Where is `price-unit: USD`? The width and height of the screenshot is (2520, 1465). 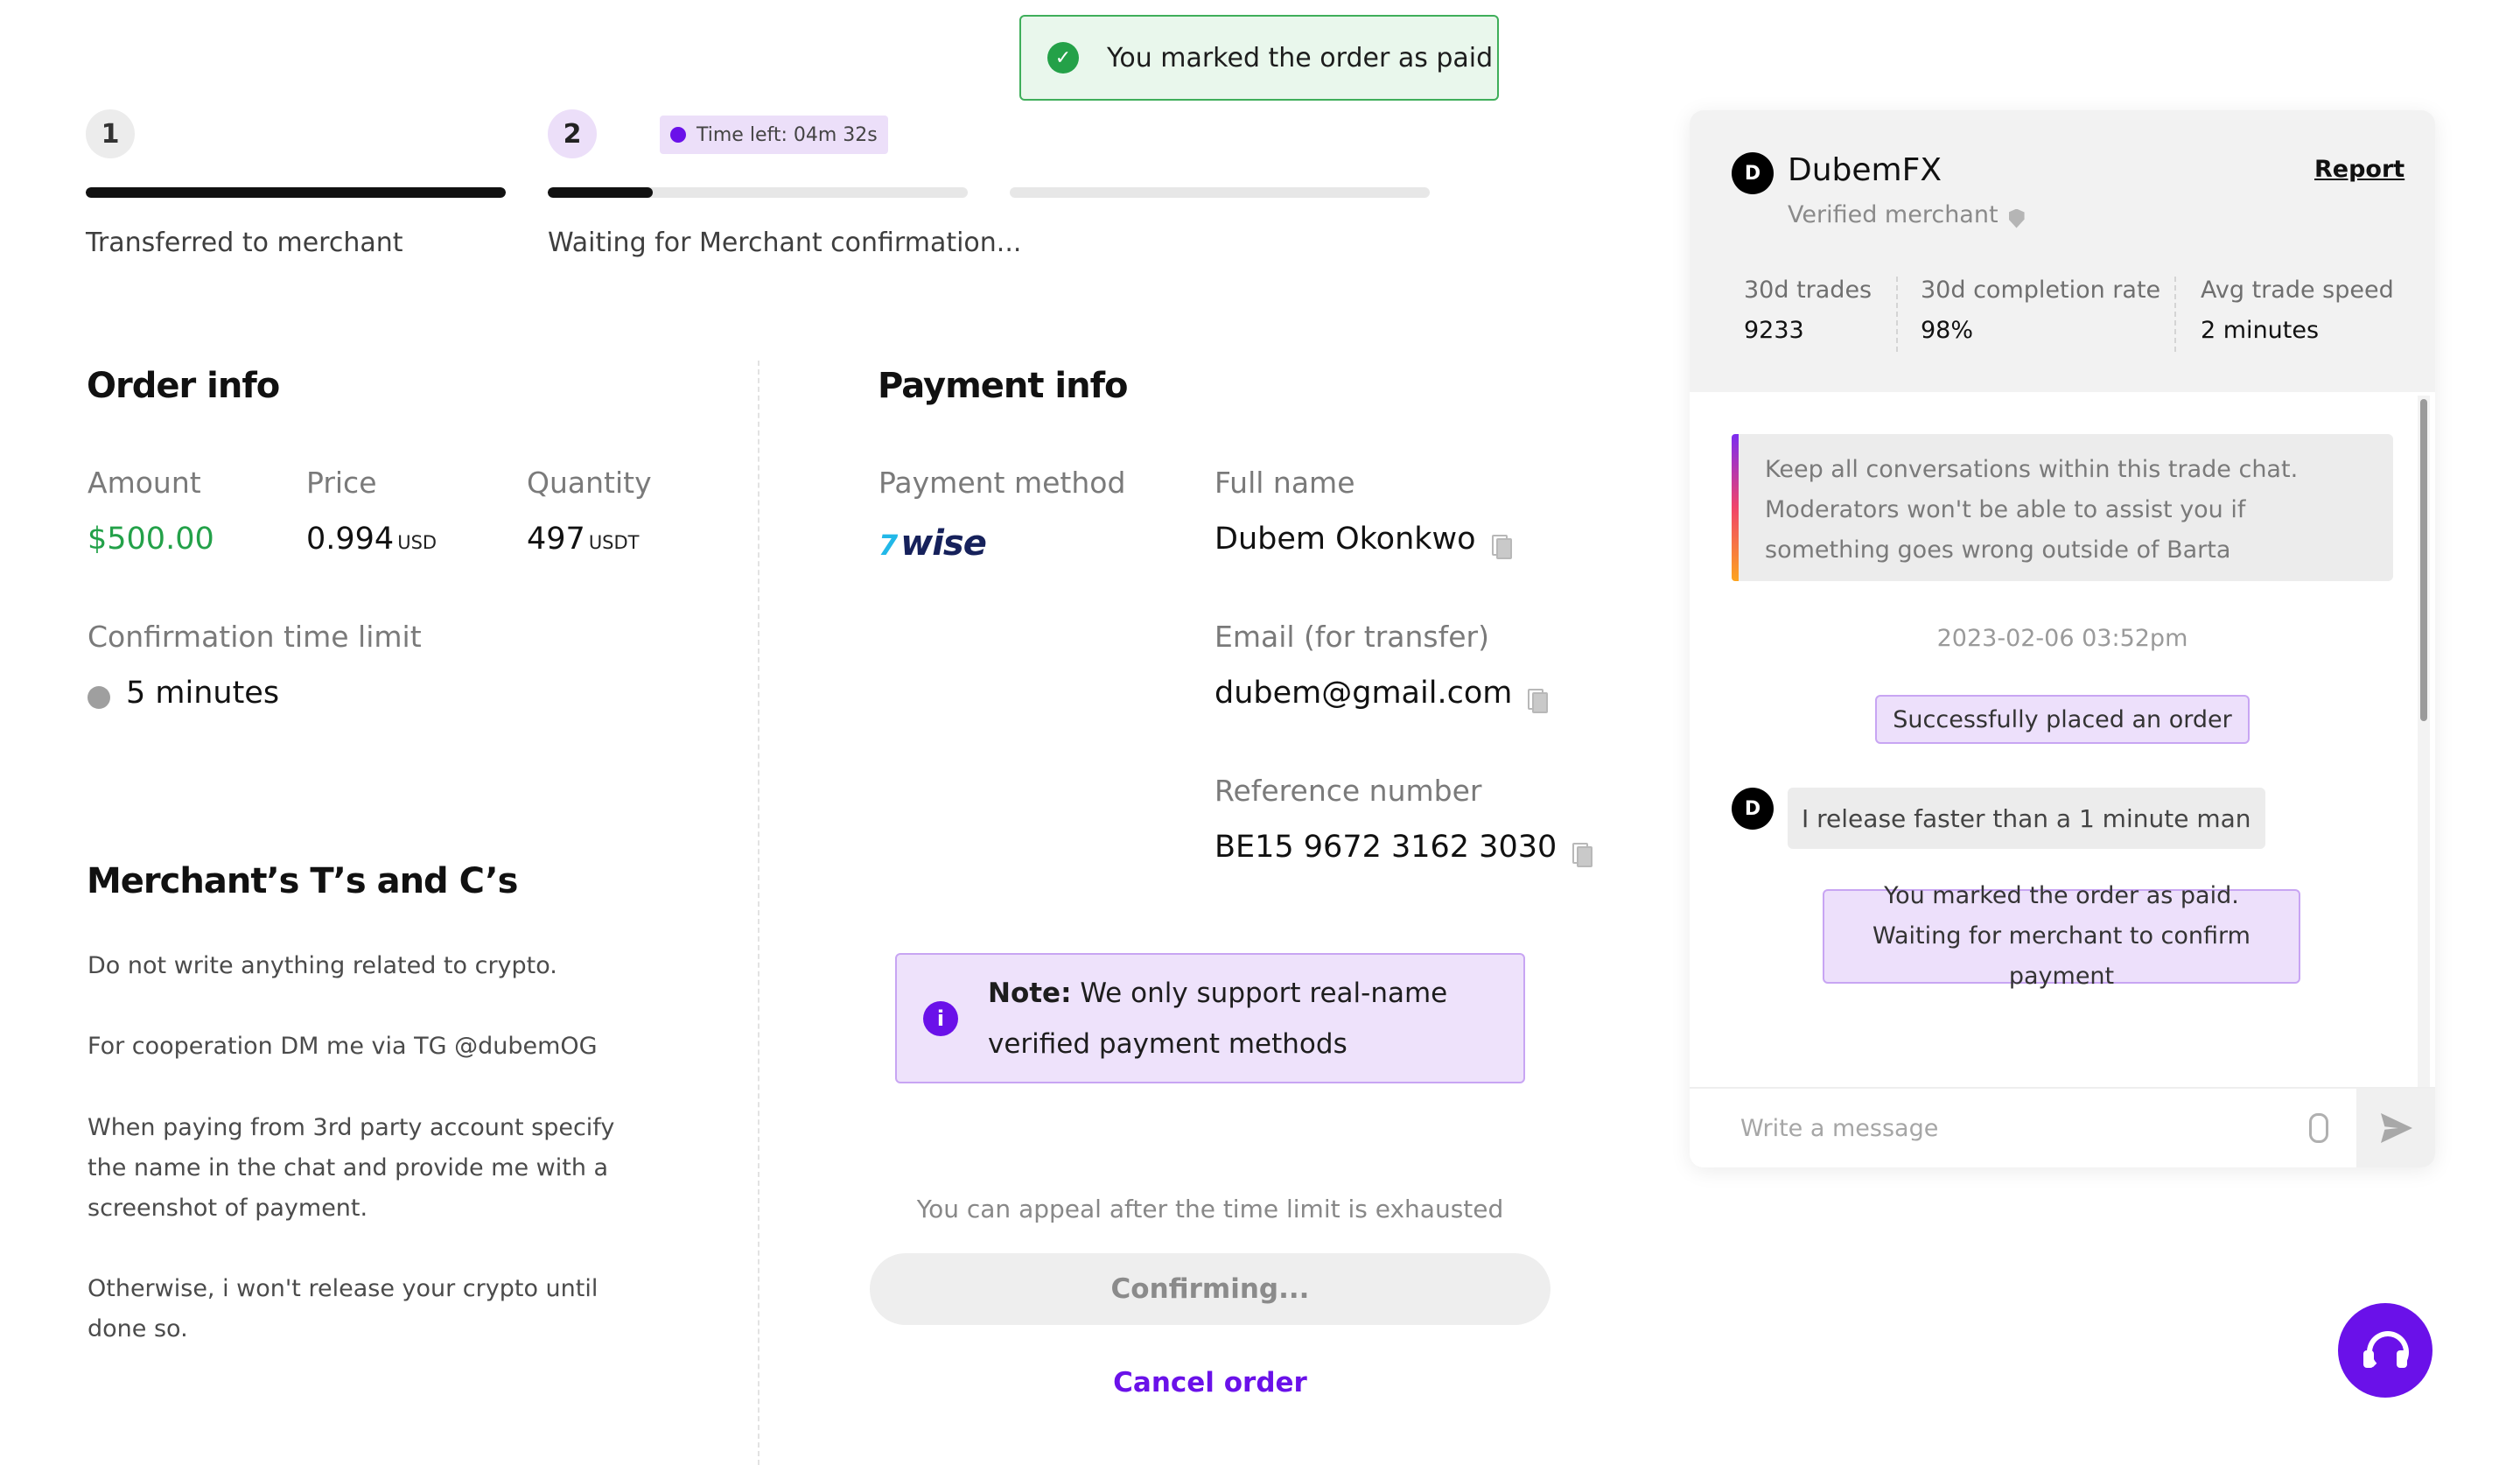 price-unit: USD is located at coordinates (417, 542).